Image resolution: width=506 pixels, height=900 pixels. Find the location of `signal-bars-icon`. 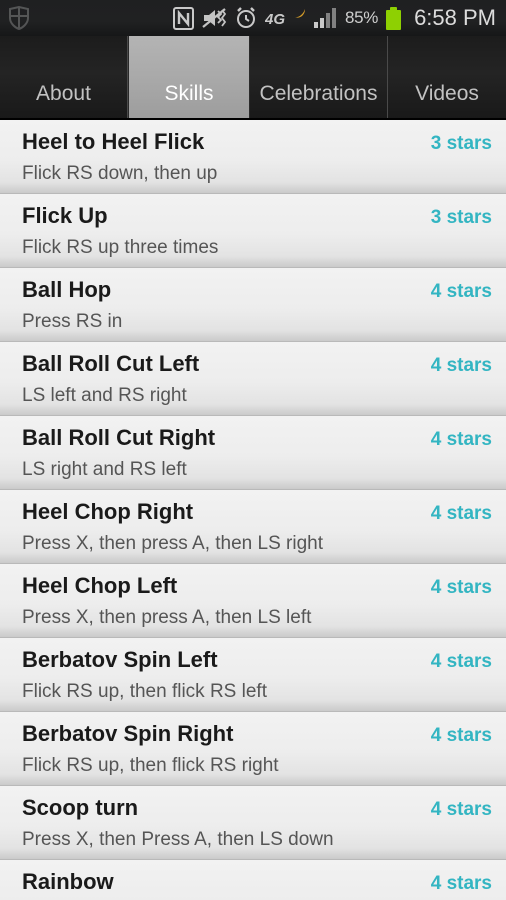

signal-bars-icon is located at coordinates (325, 18).